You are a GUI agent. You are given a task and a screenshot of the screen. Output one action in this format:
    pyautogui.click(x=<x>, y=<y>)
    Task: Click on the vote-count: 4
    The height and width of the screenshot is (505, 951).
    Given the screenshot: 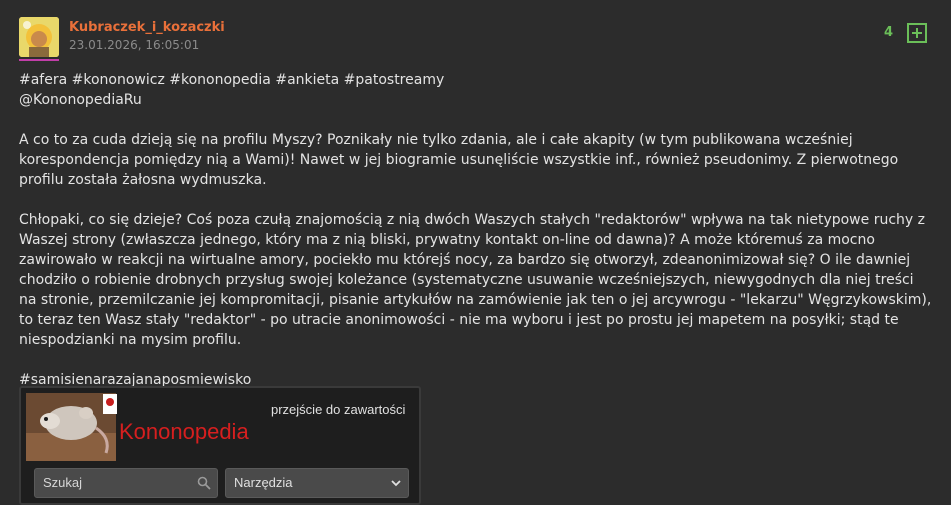 What is the action you would take?
    pyautogui.click(x=889, y=32)
    